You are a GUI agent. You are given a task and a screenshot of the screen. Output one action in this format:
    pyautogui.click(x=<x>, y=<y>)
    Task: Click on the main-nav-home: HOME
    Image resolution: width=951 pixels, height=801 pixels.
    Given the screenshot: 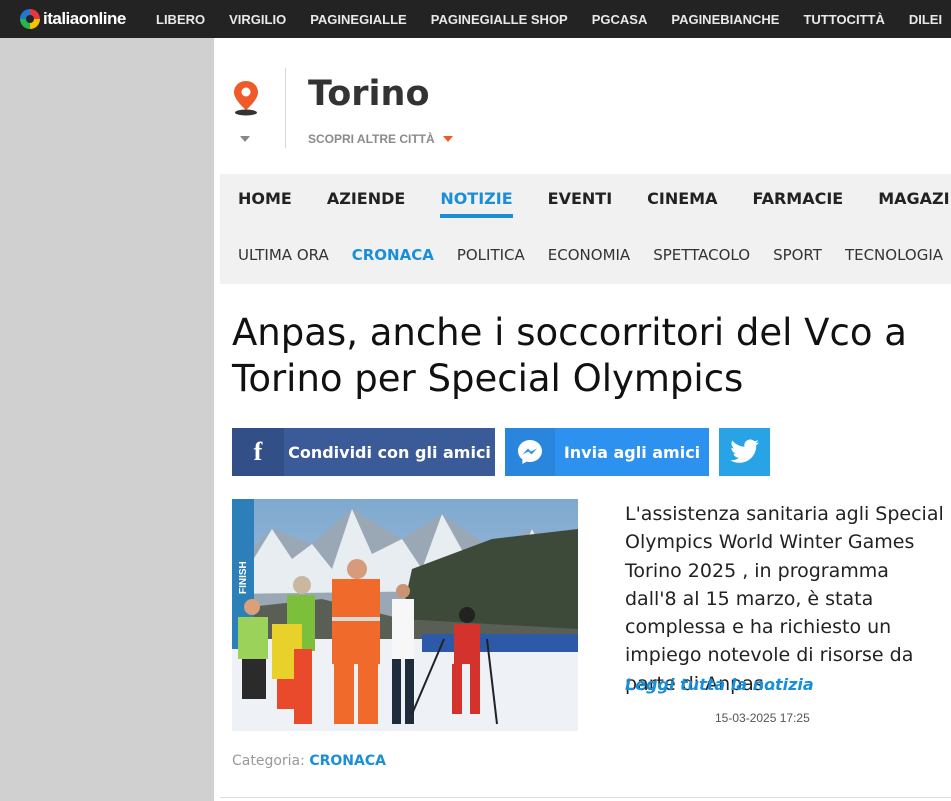 What is the action you would take?
    pyautogui.click(x=265, y=203)
    